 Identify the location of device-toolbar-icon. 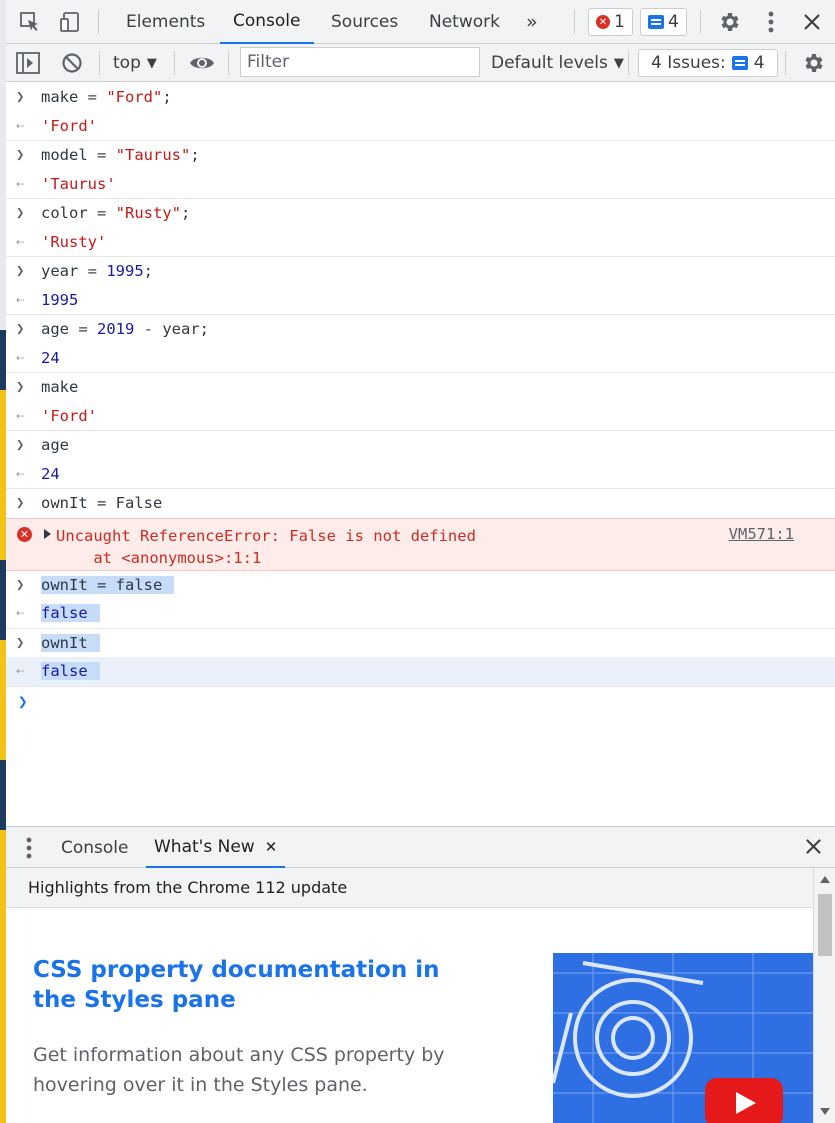
(70, 22).